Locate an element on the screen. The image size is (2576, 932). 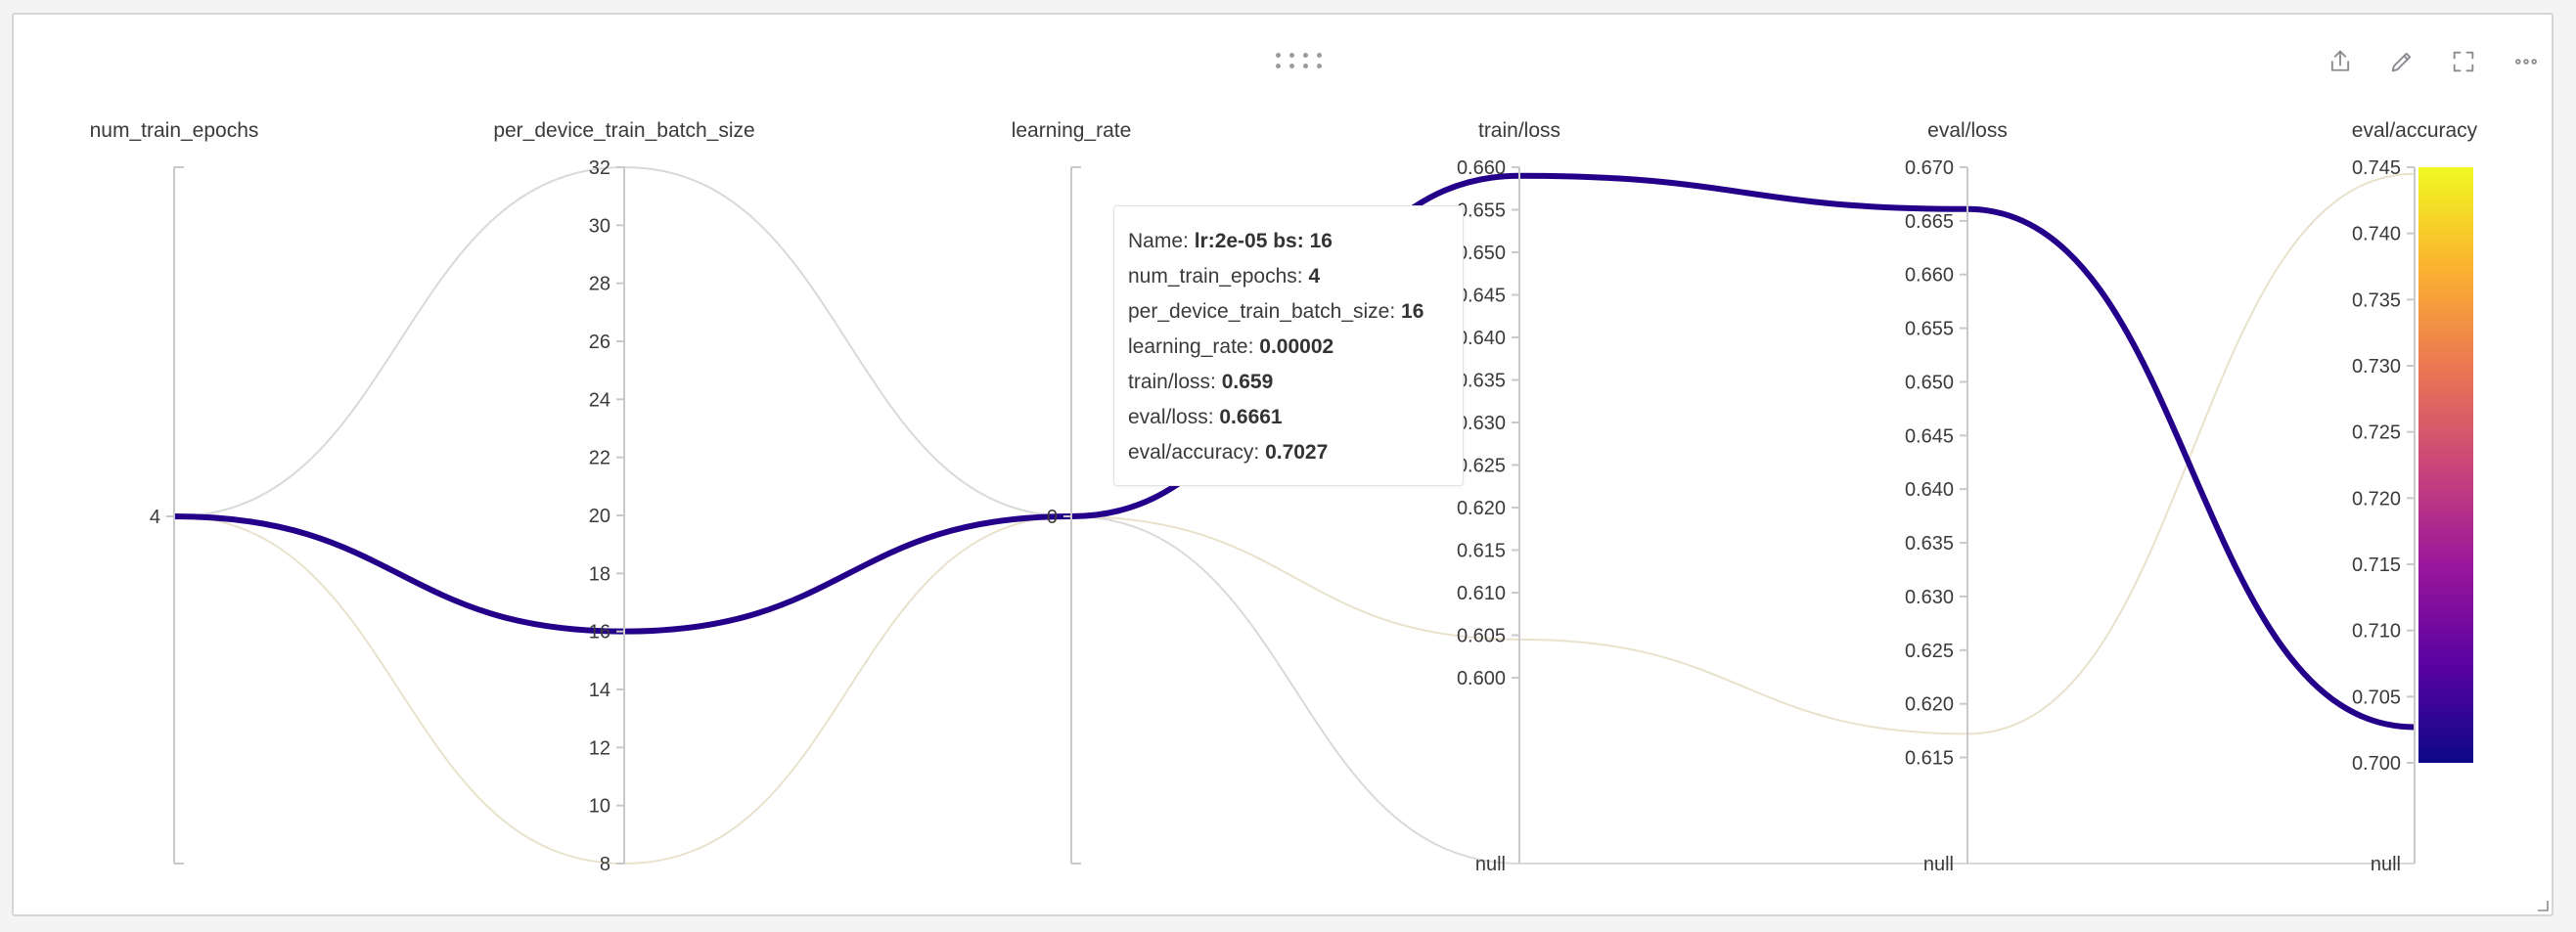
axis-title-train-loss: train/loss is located at coordinates (1519, 131).